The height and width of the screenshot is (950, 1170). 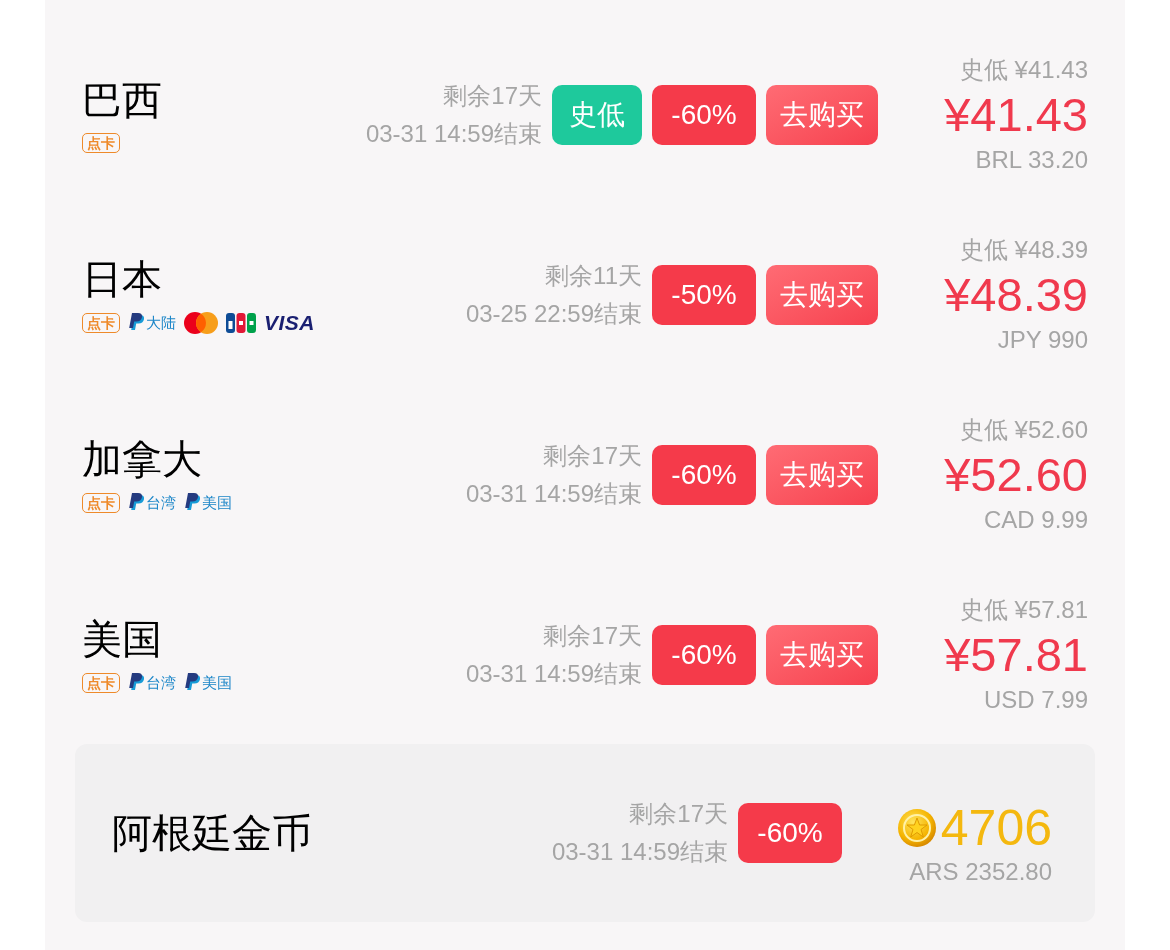 What do you see at coordinates (142, 458) in the screenshot?
I see `region-name: 加拿大` at bounding box center [142, 458].